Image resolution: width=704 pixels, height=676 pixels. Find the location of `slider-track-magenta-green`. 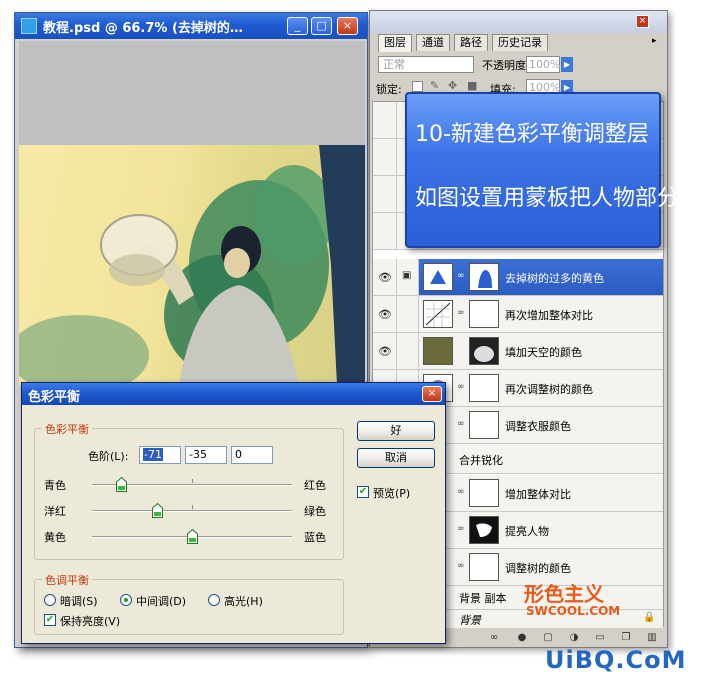

slider-track-magenta-green is located at coordinates (192, 511).